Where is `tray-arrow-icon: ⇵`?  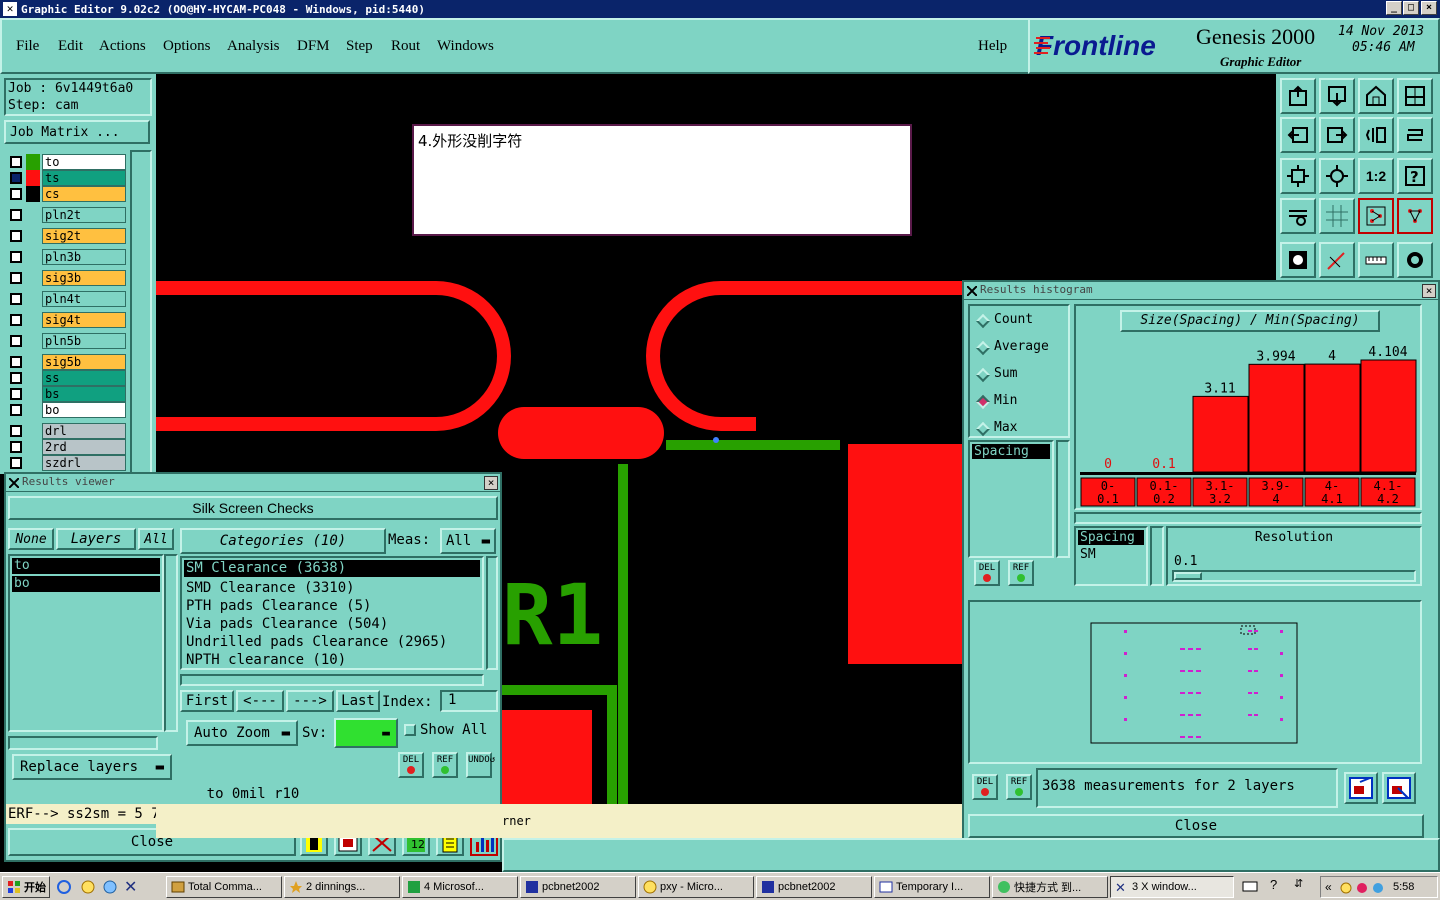
tray-arrow-icon: ⇵ is located at coordinates (1298, 883).